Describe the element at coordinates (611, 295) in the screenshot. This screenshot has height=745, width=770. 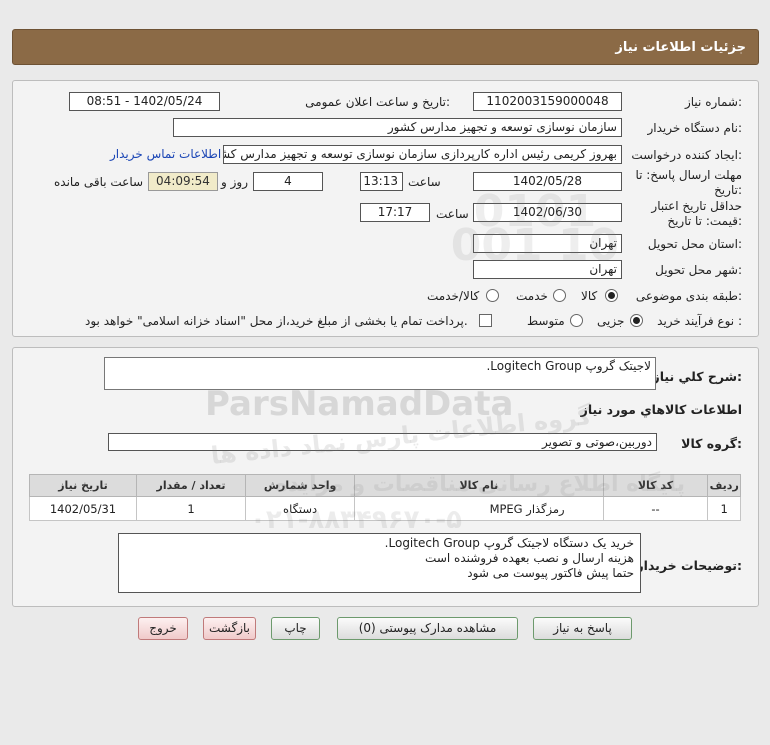
I see `category-radio-goods` at that location.